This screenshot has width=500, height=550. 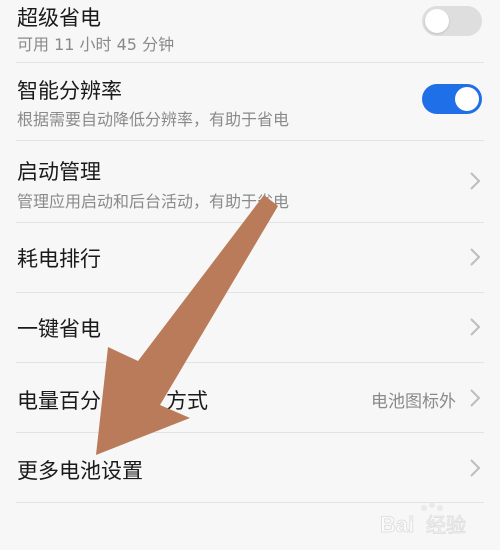 I want to click on baidu-jingyan-watermark-icon: Bai 经验, so click(x=423, y=520).